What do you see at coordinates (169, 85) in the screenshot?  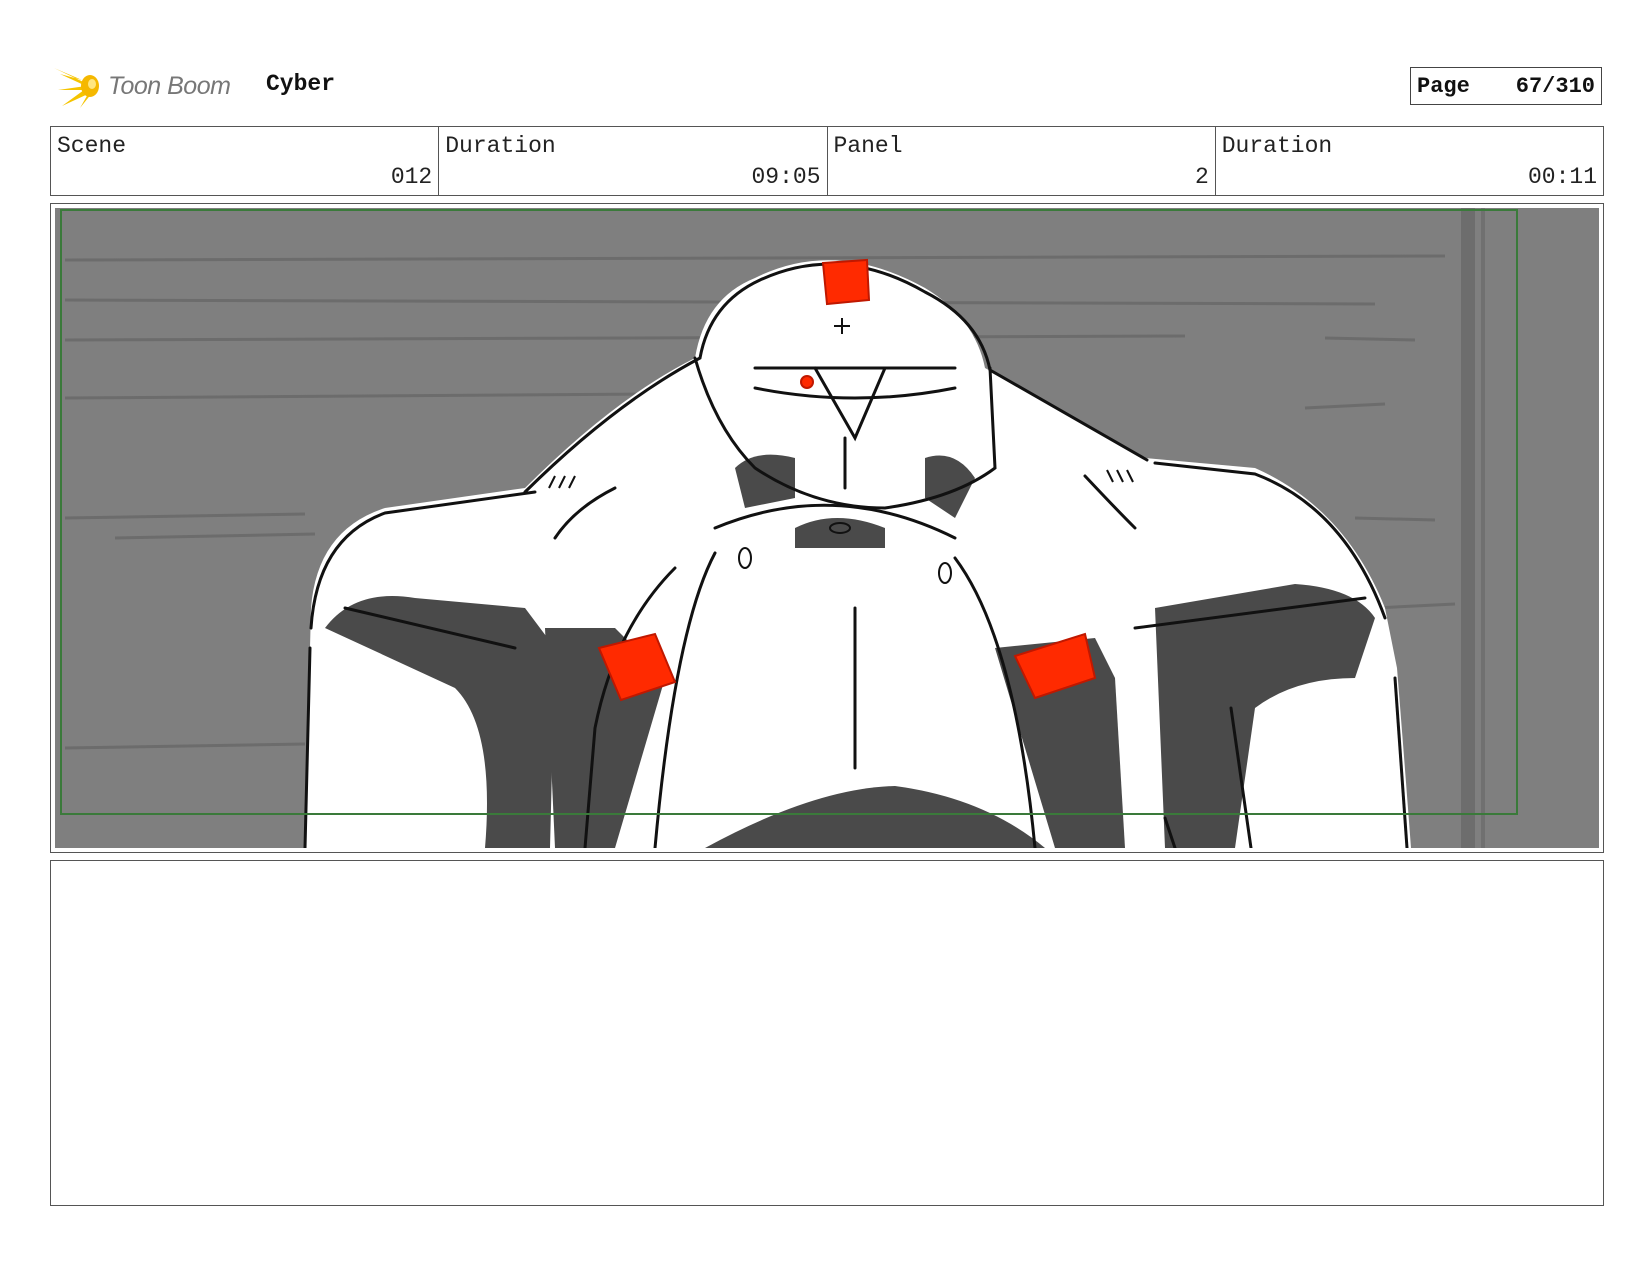 I see `brand-name: Toon Boom` at bounding box center [169, 85].